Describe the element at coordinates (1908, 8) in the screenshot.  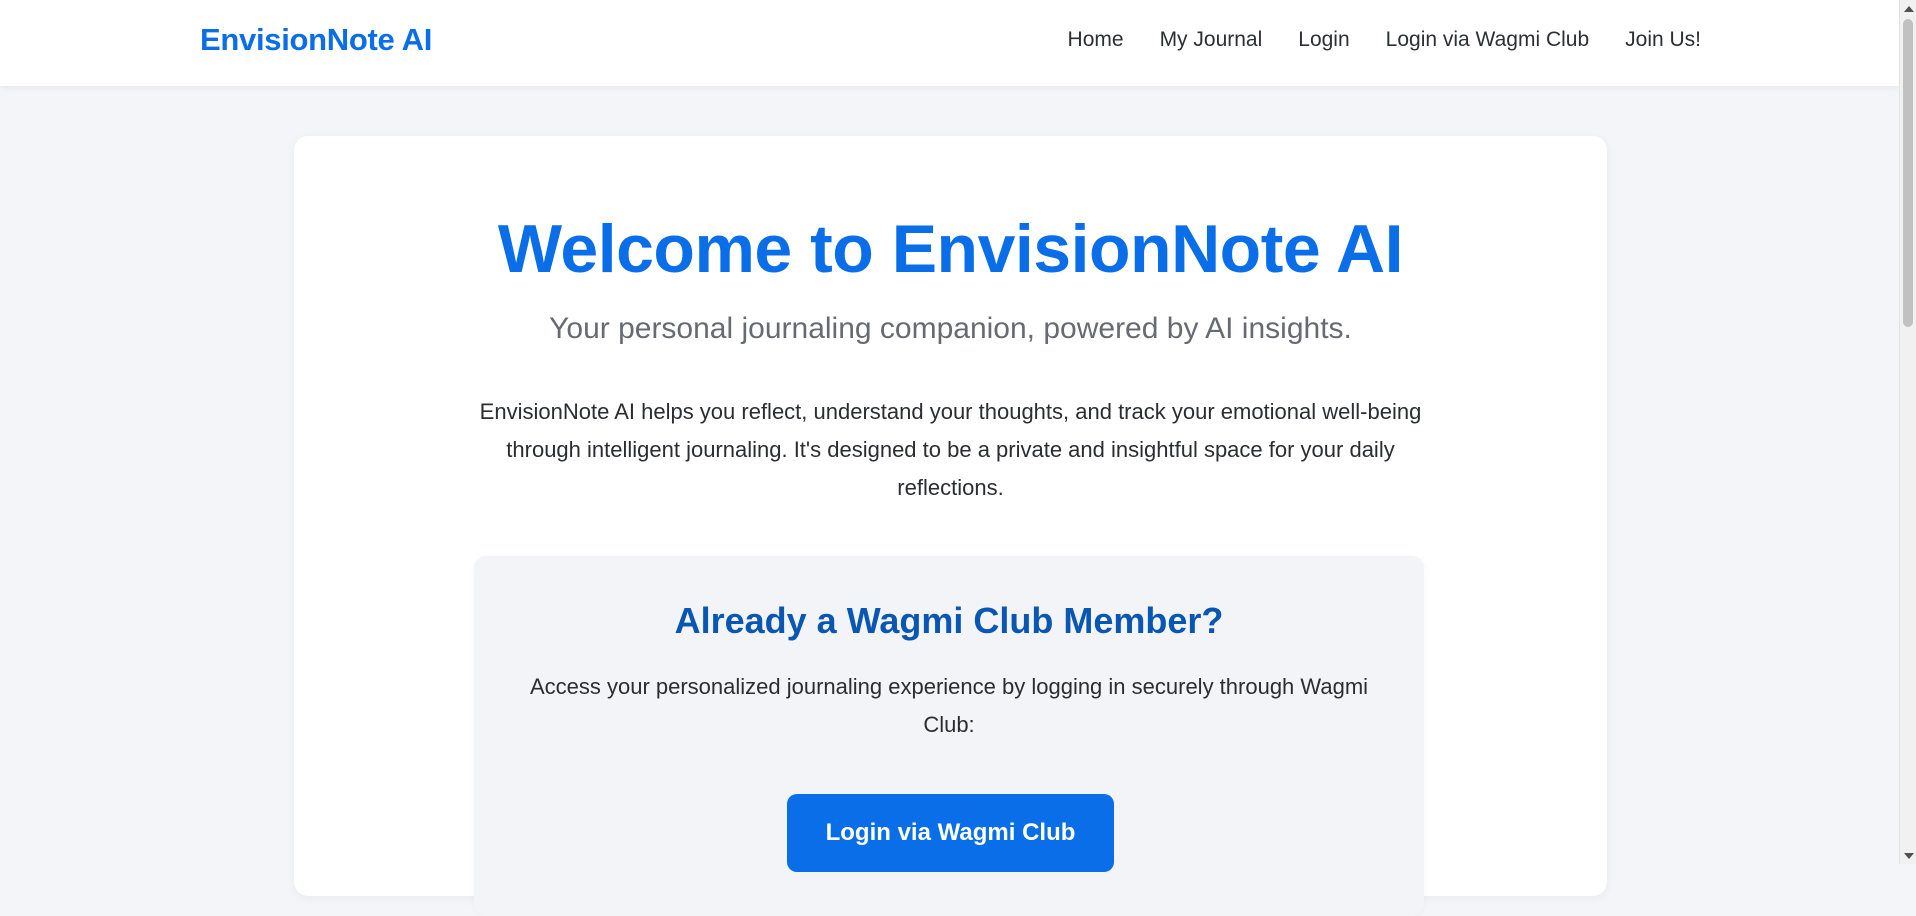
I see `scroll-up-arrow-icon` at that location.